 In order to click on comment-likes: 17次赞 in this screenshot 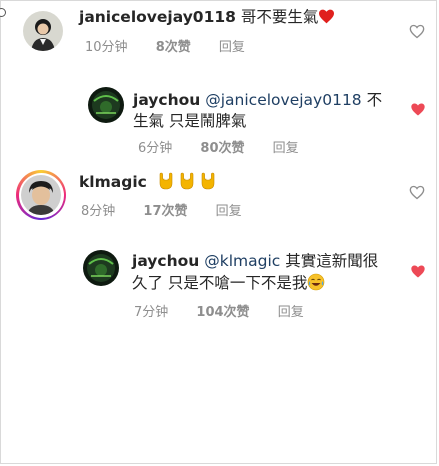, I will do `click(165, 211)`.